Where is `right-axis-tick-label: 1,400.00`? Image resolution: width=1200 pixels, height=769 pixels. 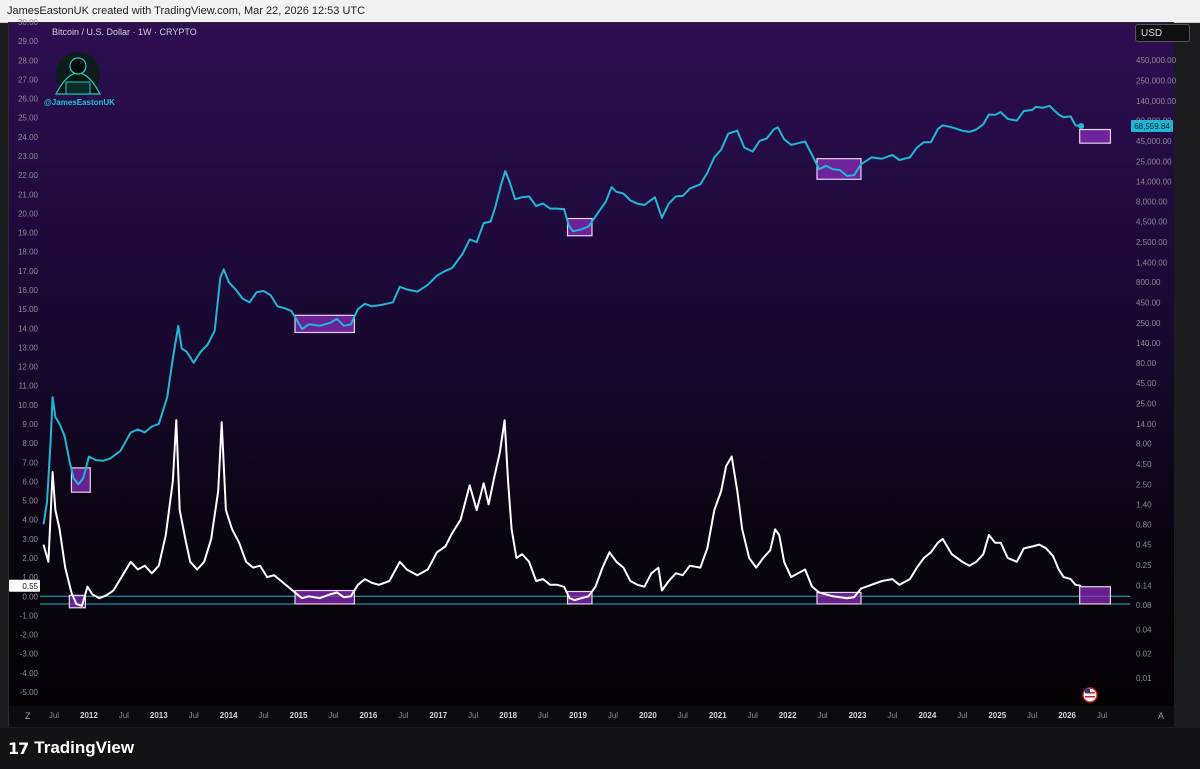 right-axis-tick-label: 1,400.00 is located at coordinates (1152, 262).